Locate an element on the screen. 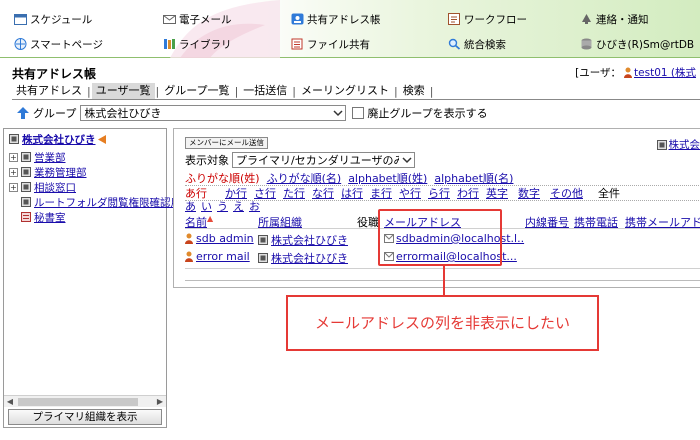 Image resolution: width=700 pixels, height=440 pixels. index-ha: は行 is located at coordinates (355, 193).